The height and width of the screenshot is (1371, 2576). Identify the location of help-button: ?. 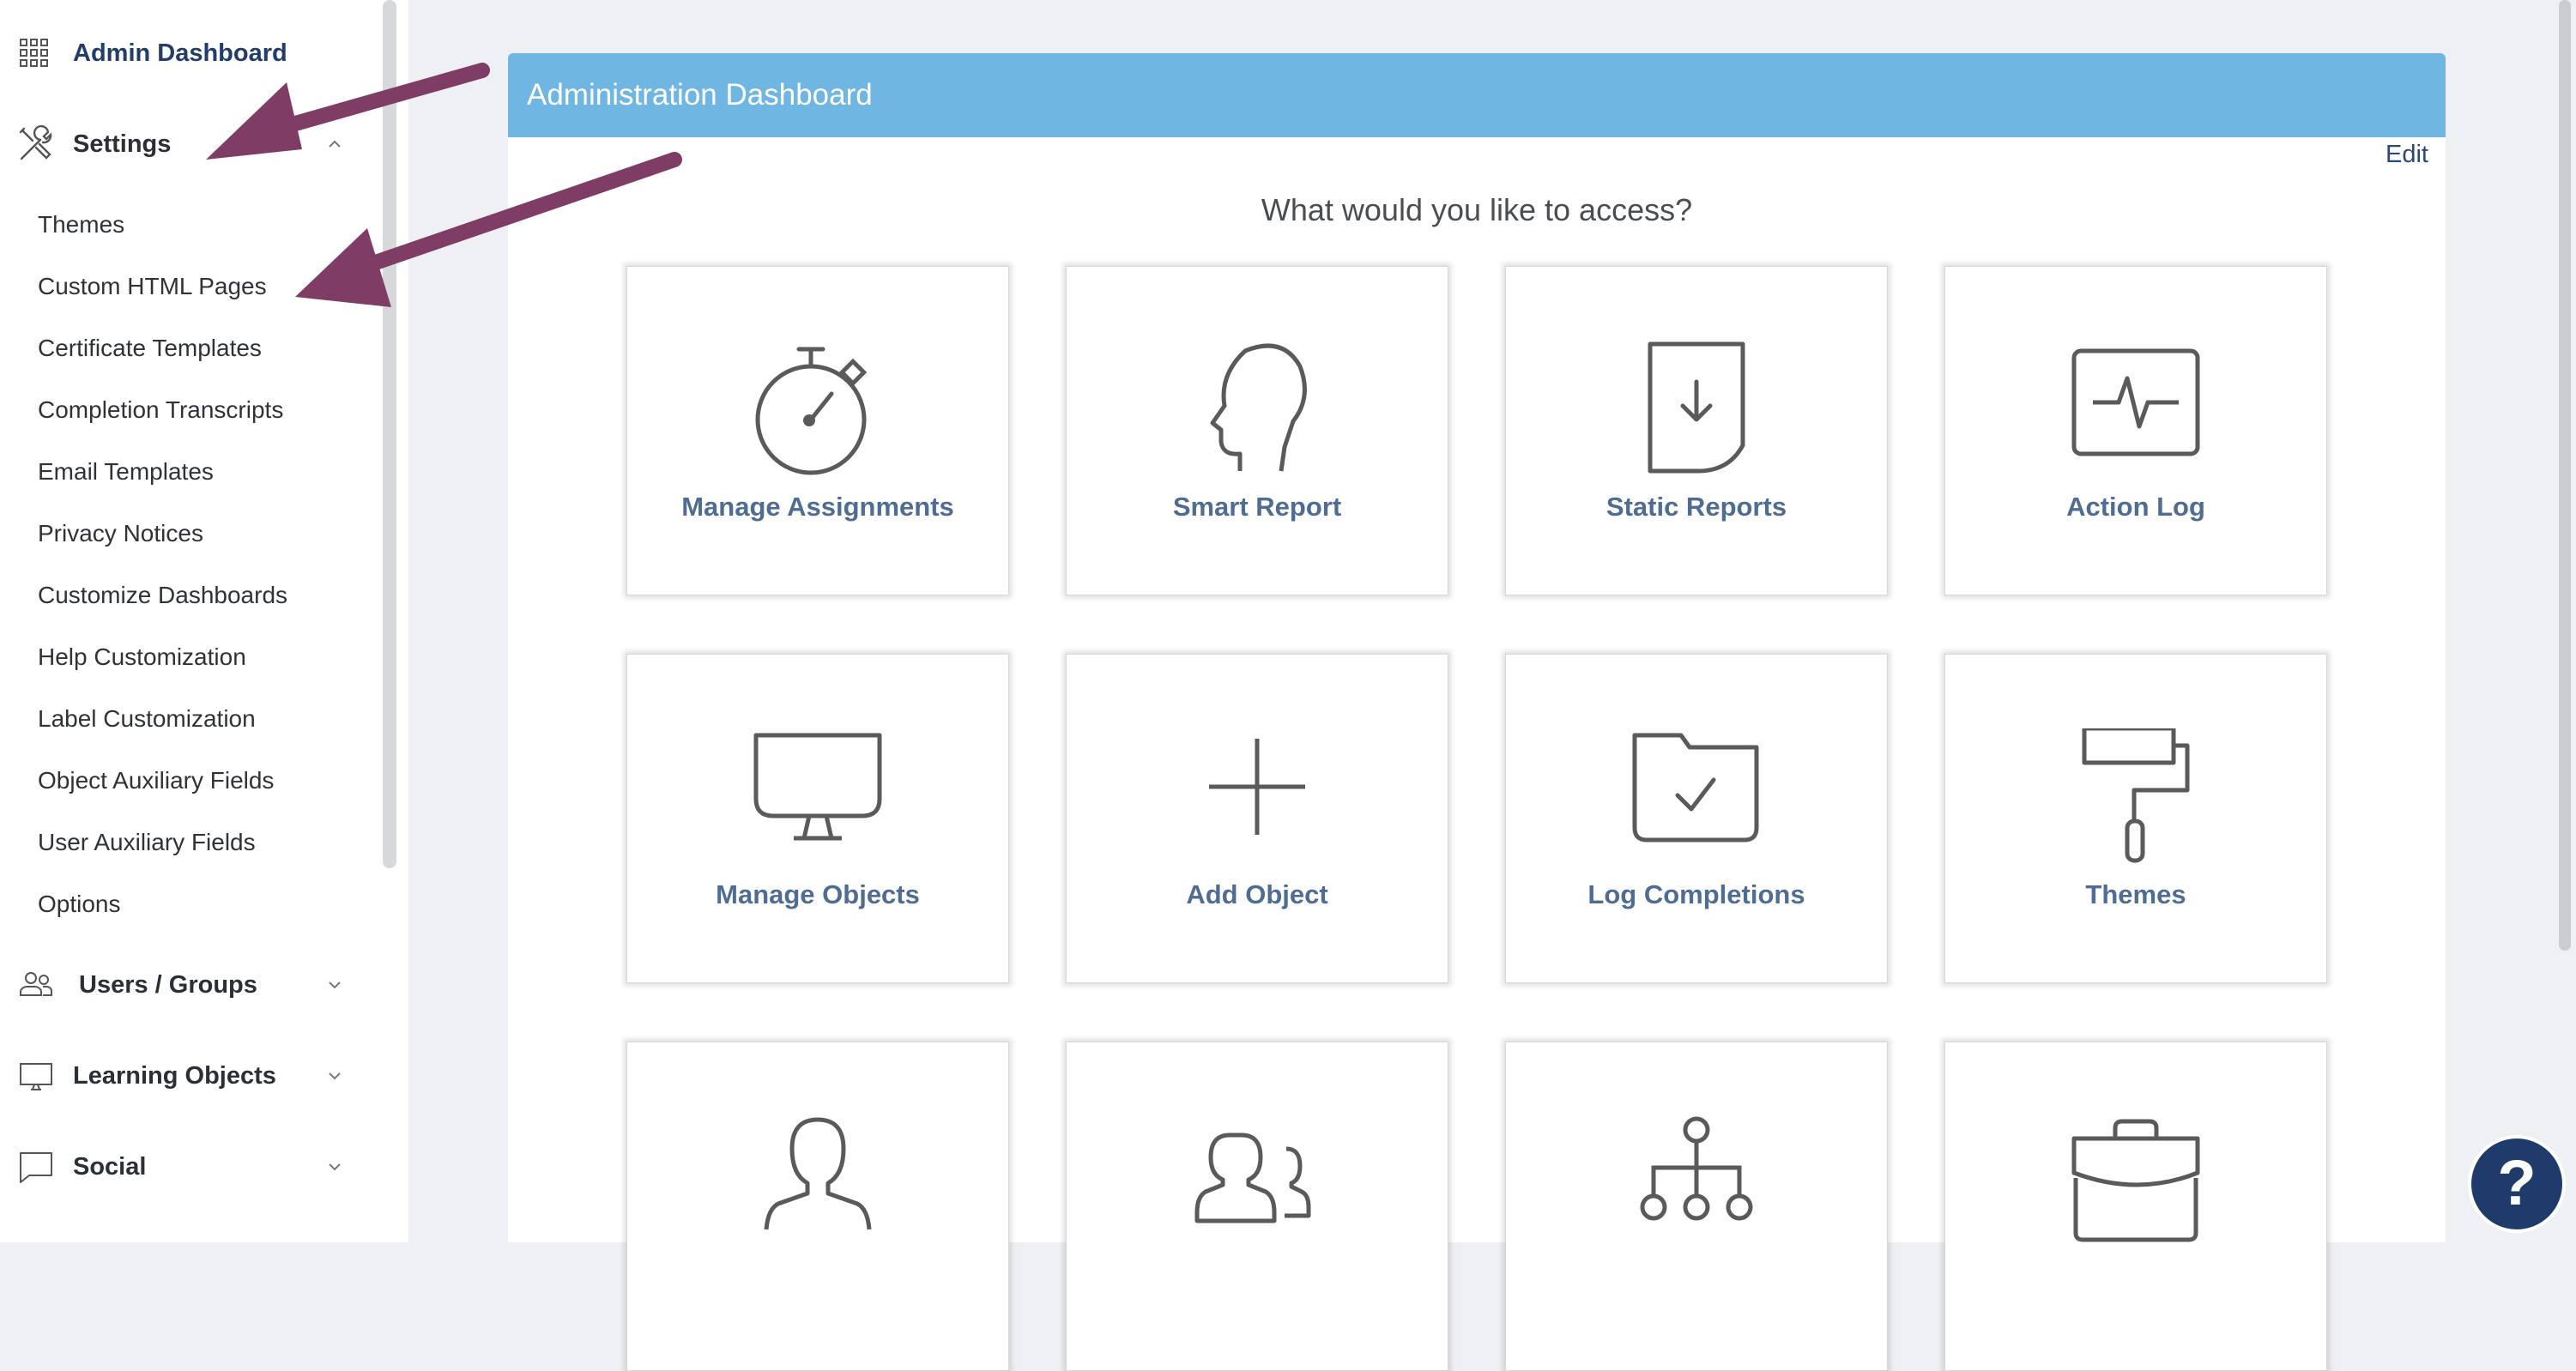
(2517, 1184).